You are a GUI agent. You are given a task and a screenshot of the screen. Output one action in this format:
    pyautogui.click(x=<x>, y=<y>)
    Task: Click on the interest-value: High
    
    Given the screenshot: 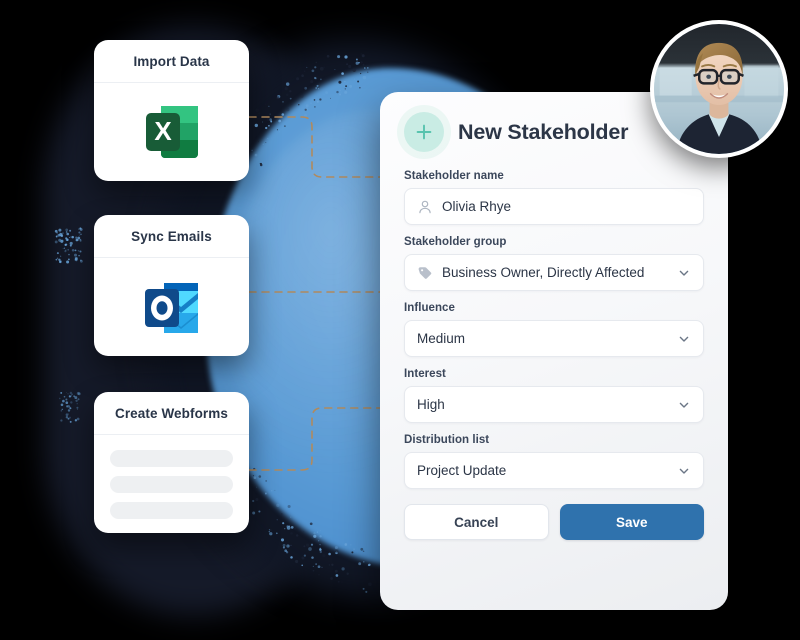 What is the action you would take?
    pyautogui.click(x=431, y=404)
    